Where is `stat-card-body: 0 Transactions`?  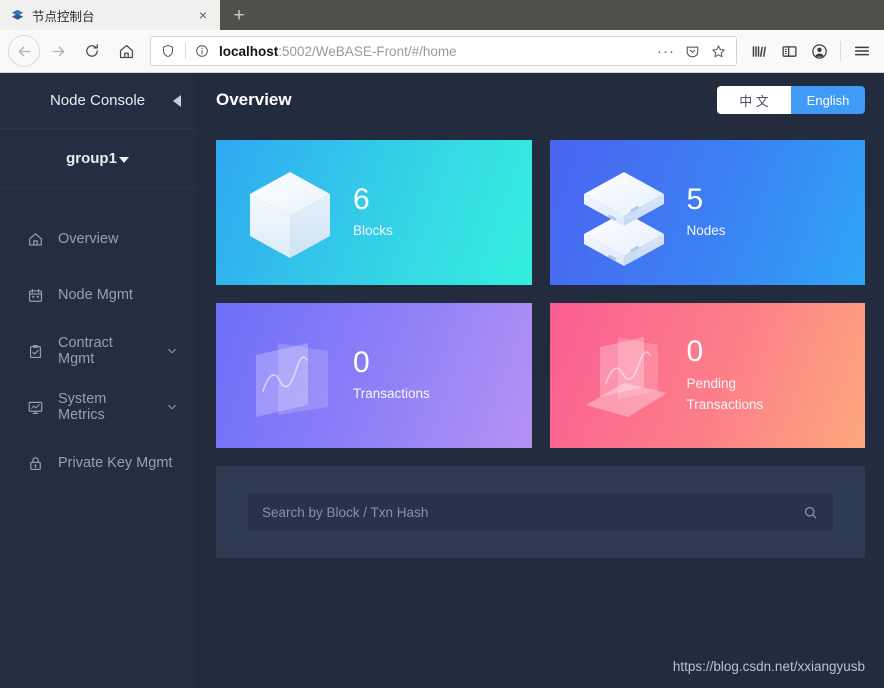
stat-card-body: 0 Transactions is located at coordinates (391, 375).